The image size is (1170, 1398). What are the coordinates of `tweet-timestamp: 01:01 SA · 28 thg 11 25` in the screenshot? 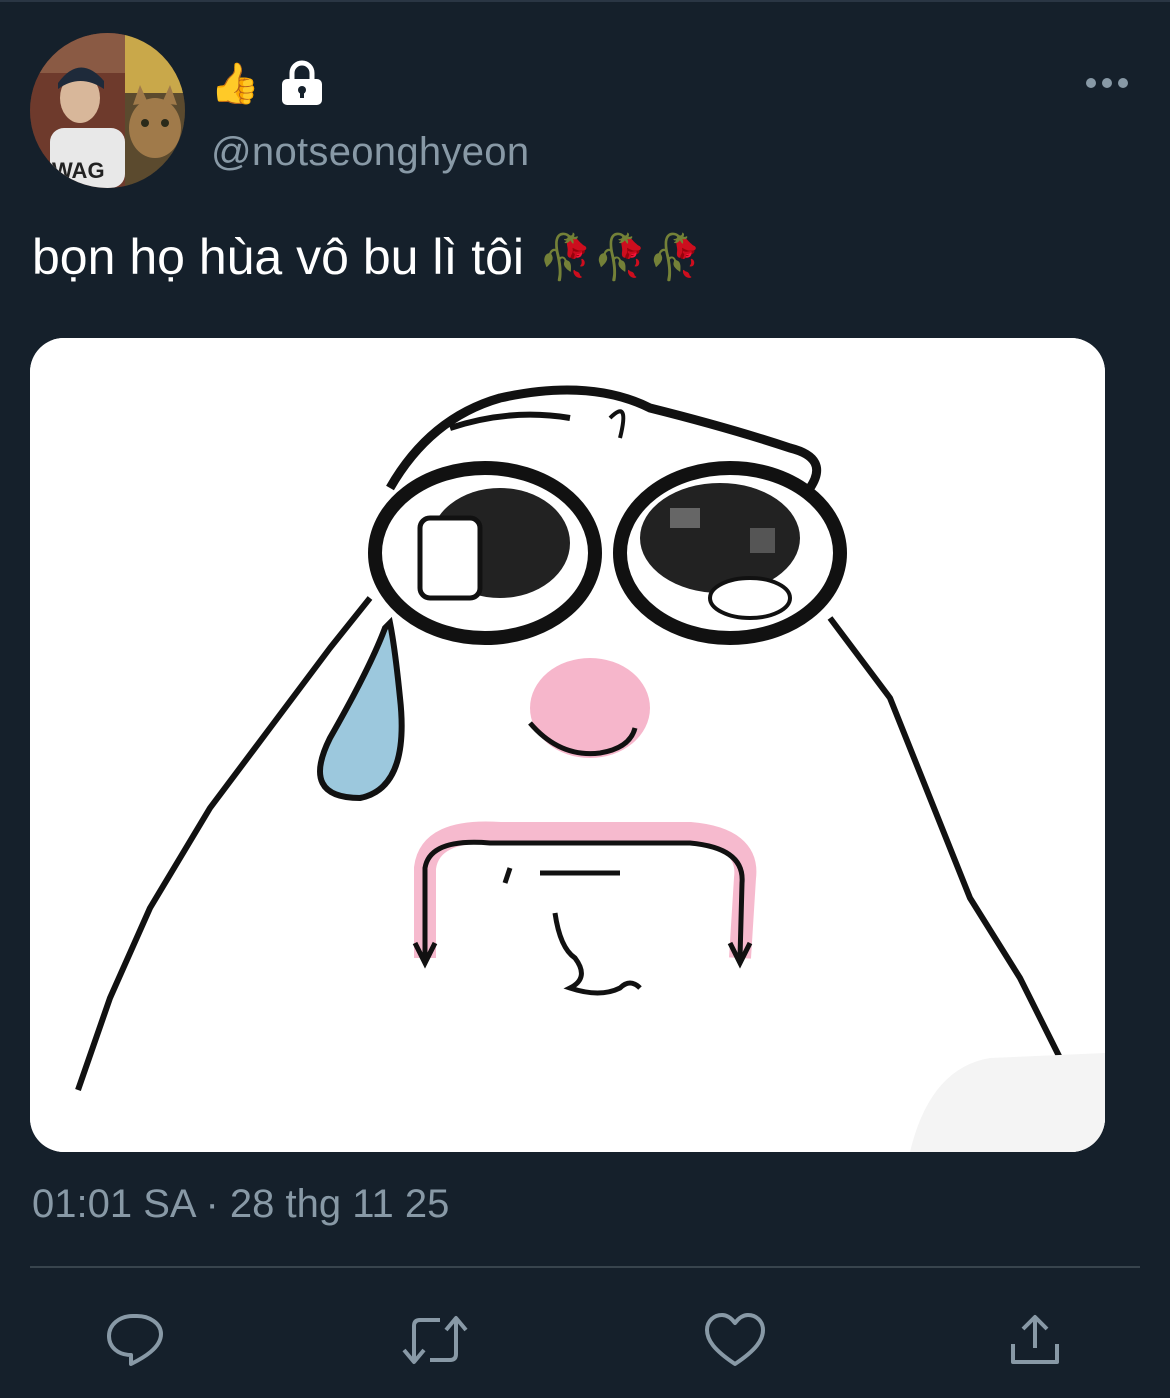 It's located at (240, 1204).